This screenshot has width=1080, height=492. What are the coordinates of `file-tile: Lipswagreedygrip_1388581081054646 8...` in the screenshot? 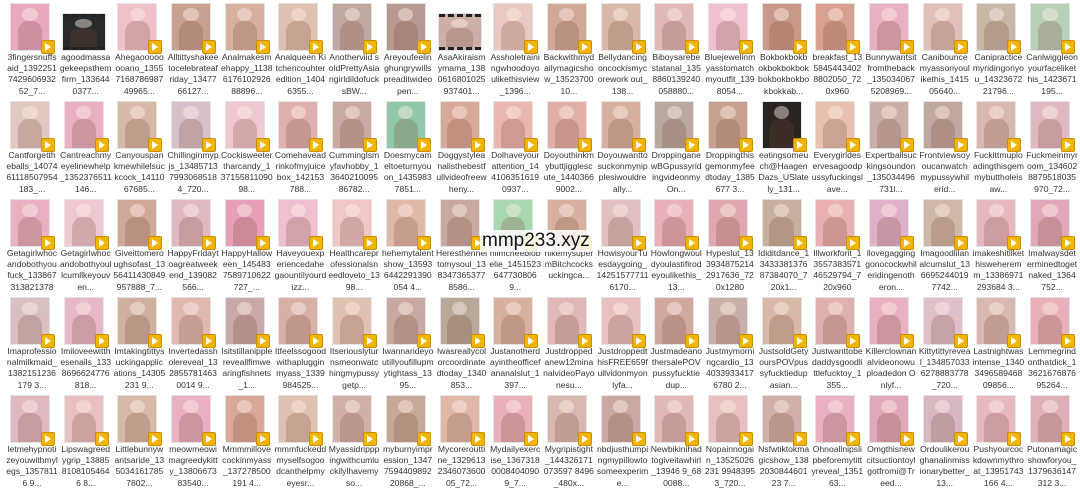 It's located at (86, 443).